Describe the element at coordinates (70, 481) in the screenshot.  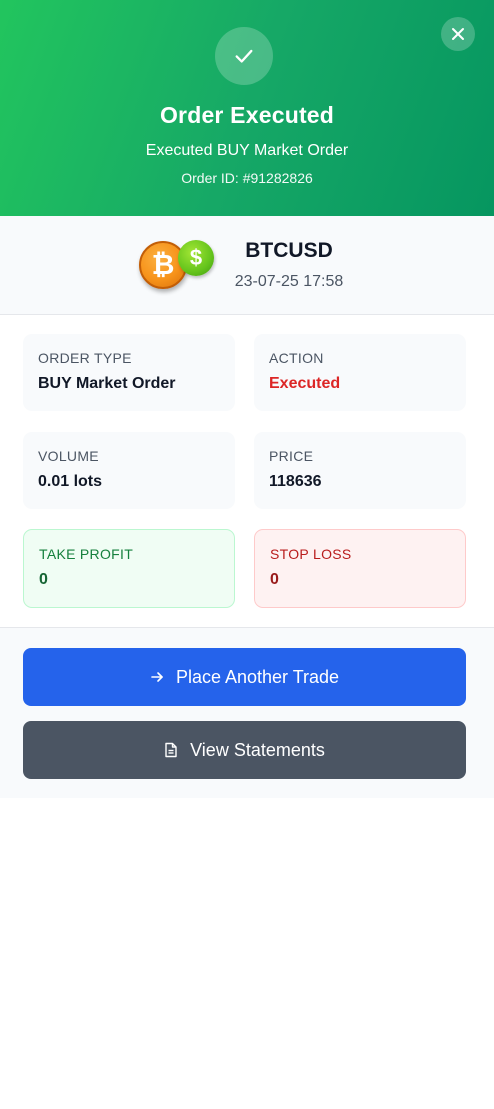
I see `volume-value: 0.01 lots` at that location.